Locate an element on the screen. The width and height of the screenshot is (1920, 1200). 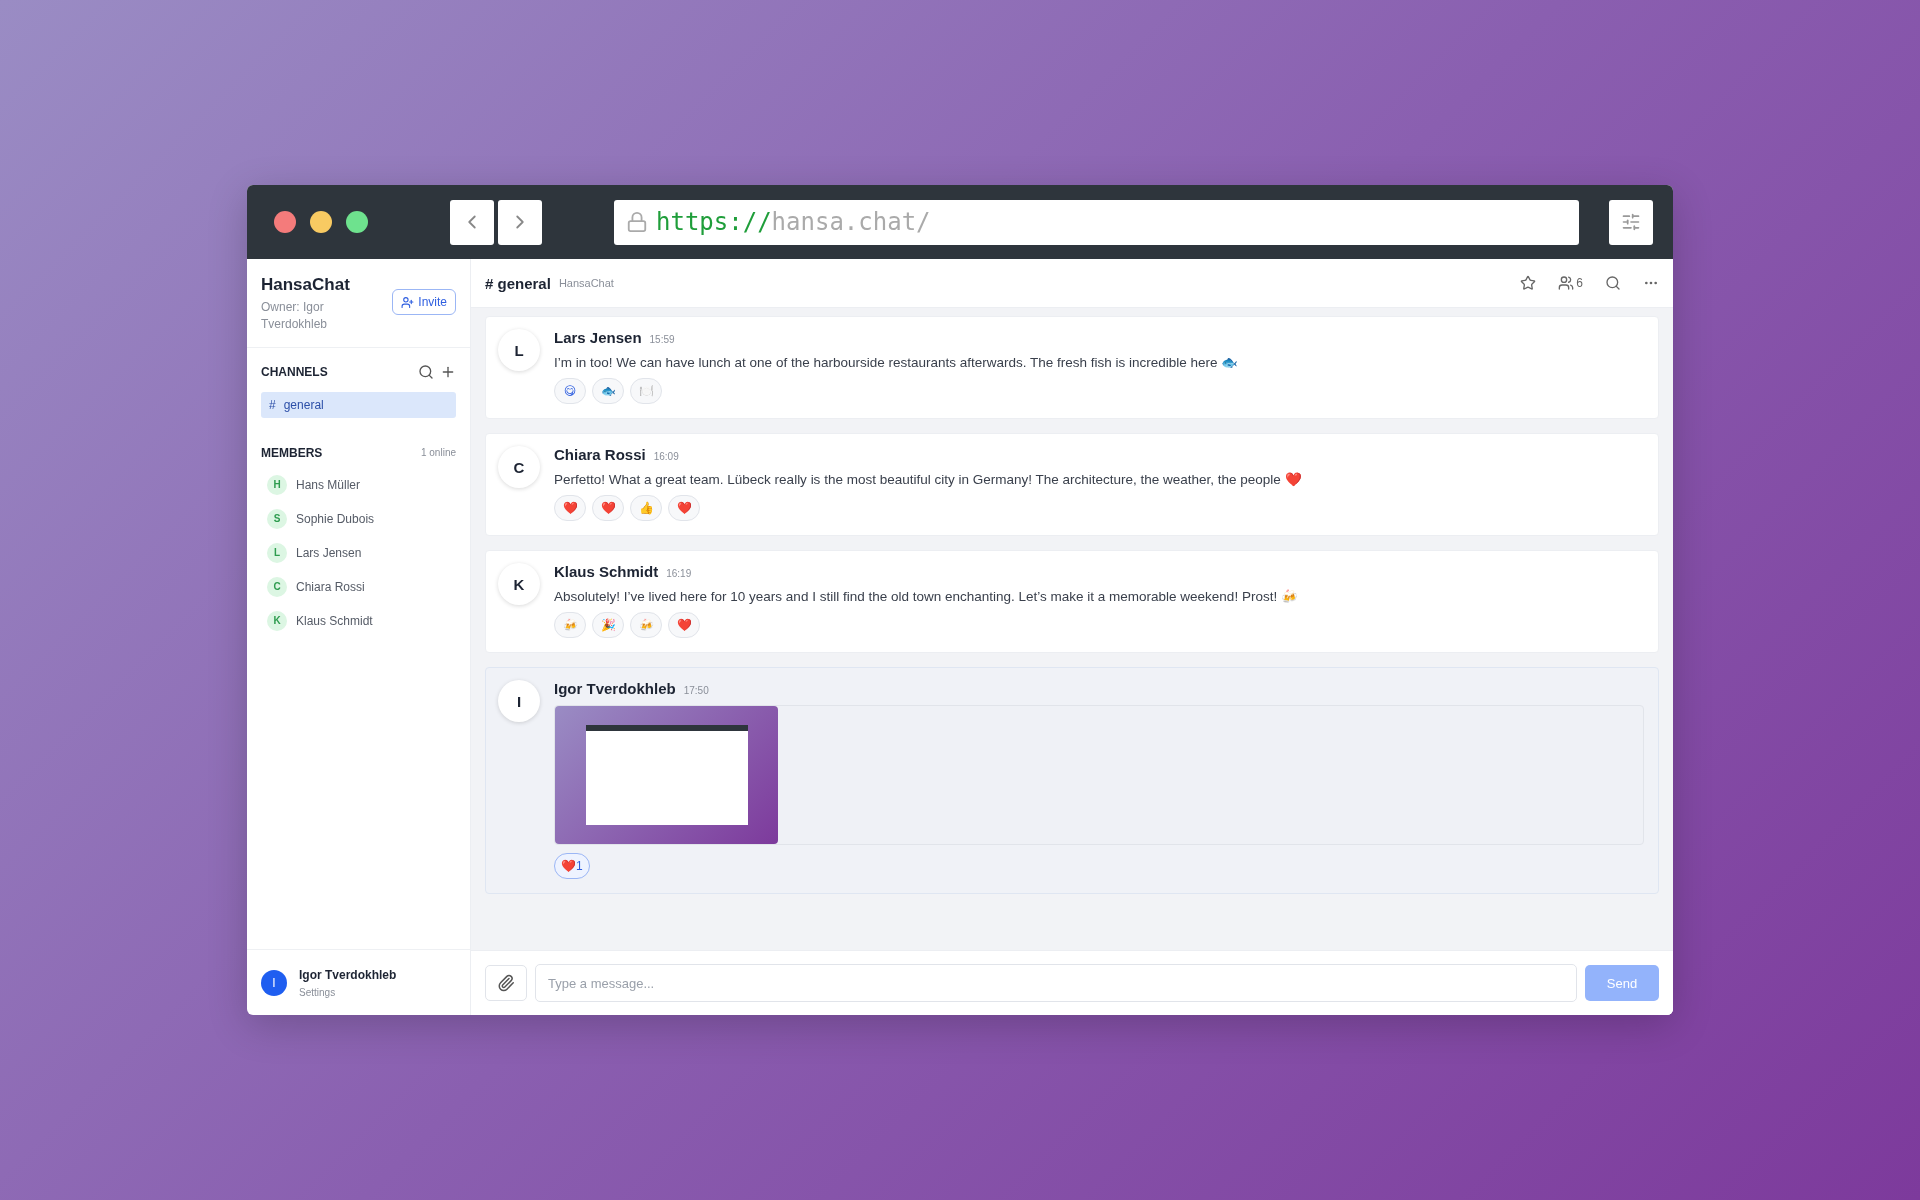
user-avatar: I is located at coordinates (274, 982).